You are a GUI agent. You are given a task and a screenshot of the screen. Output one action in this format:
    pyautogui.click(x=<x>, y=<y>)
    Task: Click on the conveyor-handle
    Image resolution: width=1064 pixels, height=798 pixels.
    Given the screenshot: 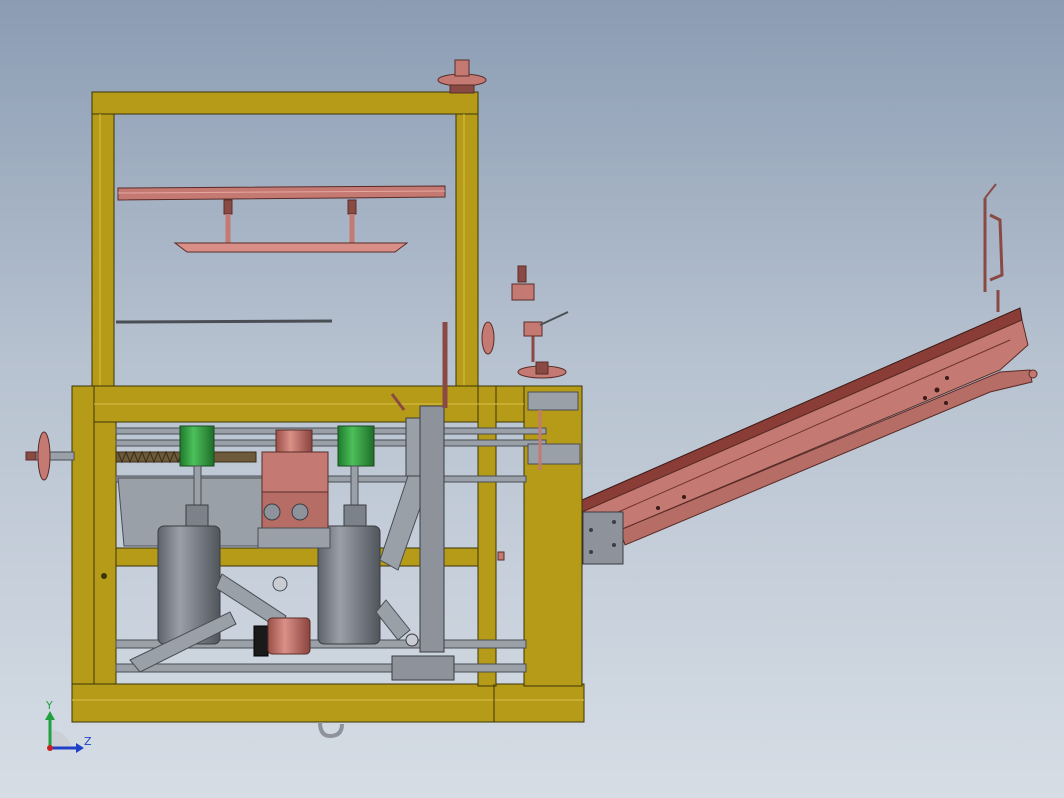 What is the action you would take?
    pyautogui.click(x=993, y=247)
    